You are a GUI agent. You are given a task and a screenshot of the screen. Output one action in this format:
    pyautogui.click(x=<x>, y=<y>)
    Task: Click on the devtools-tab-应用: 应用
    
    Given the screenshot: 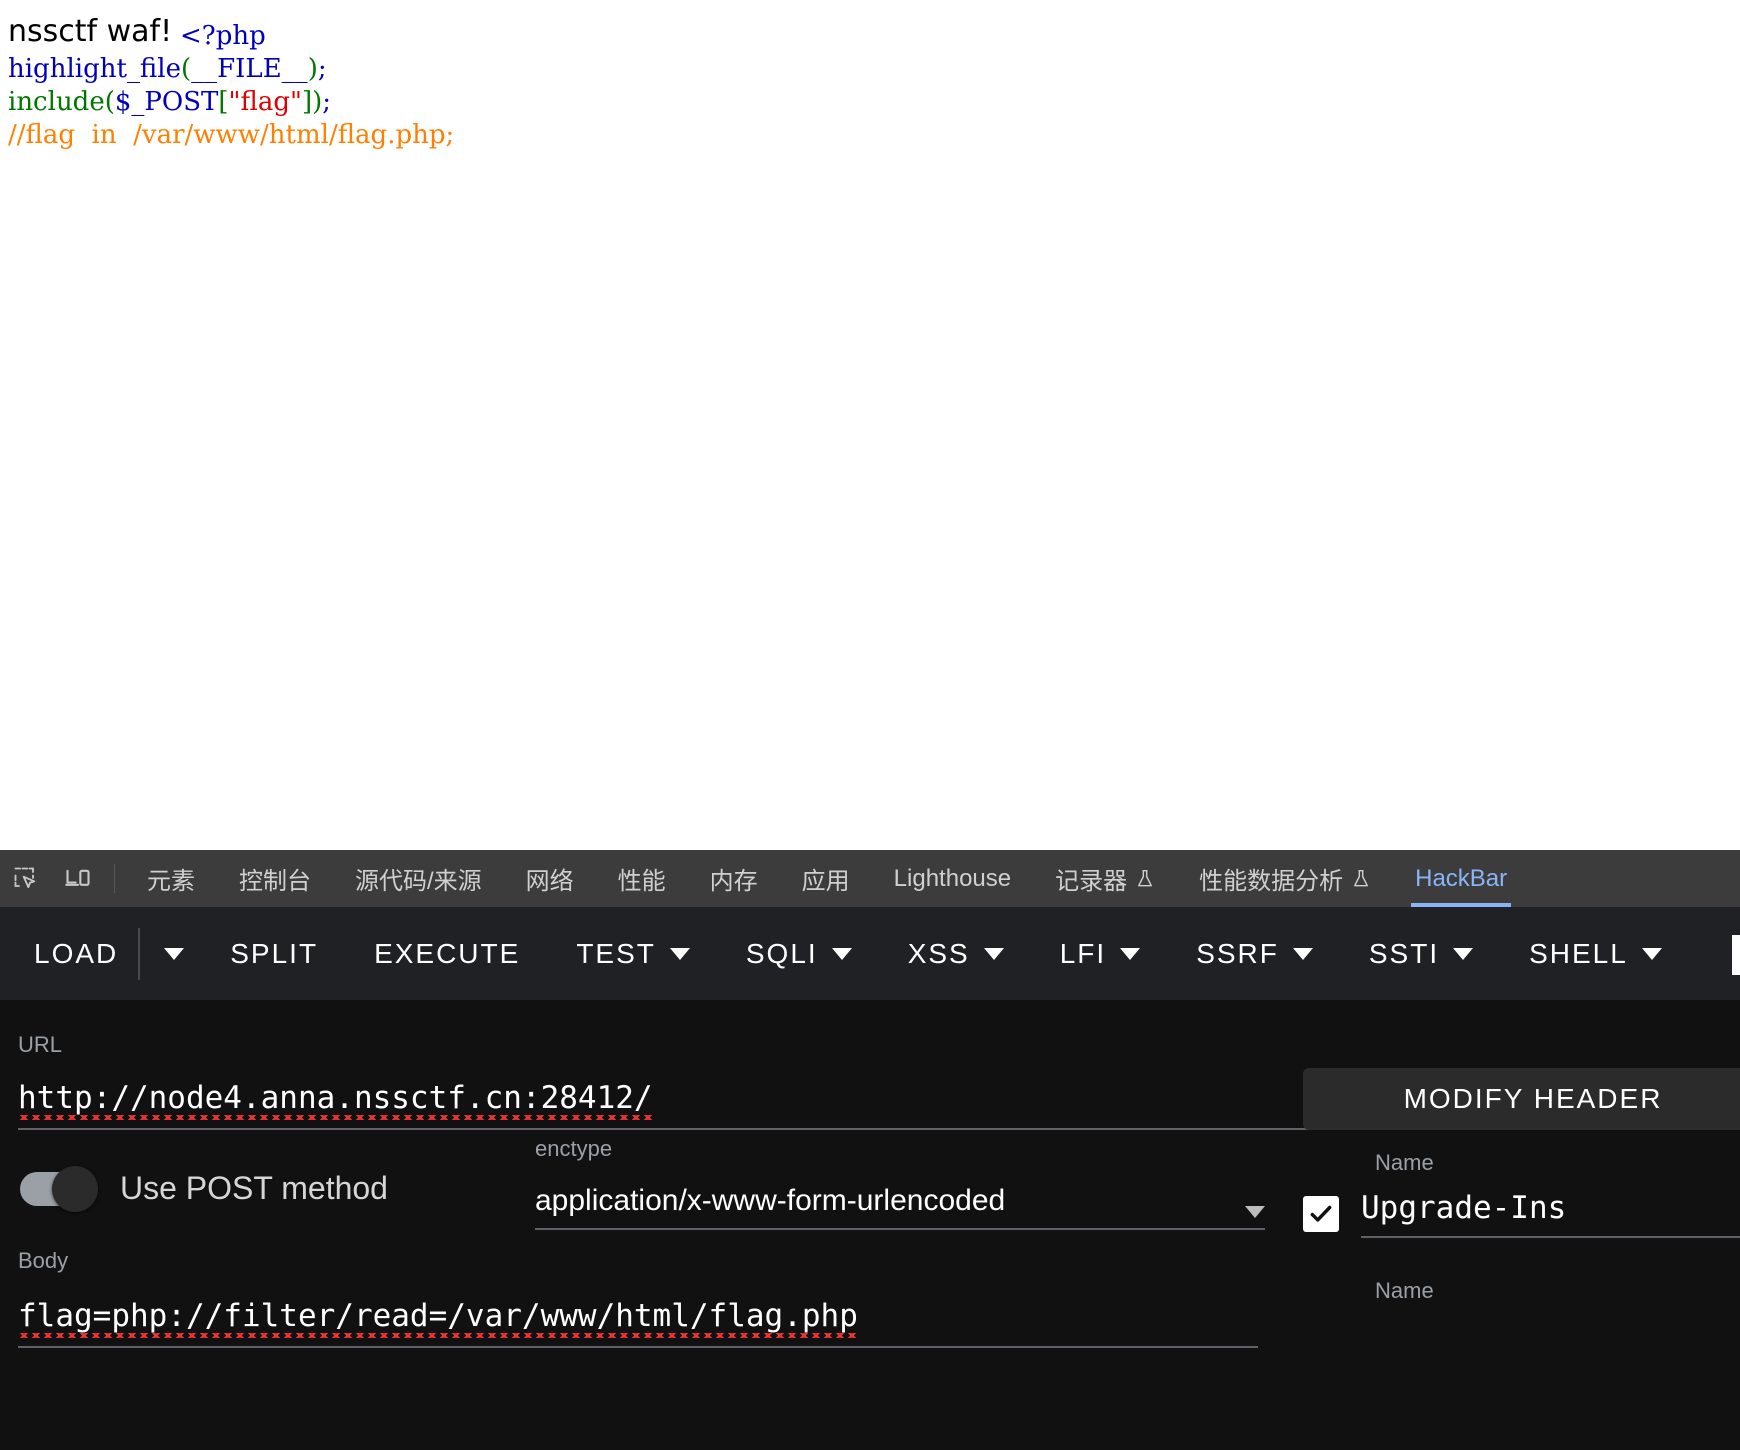 What is the action you would take?
    pyautogui.click(x=826, y=878)
    